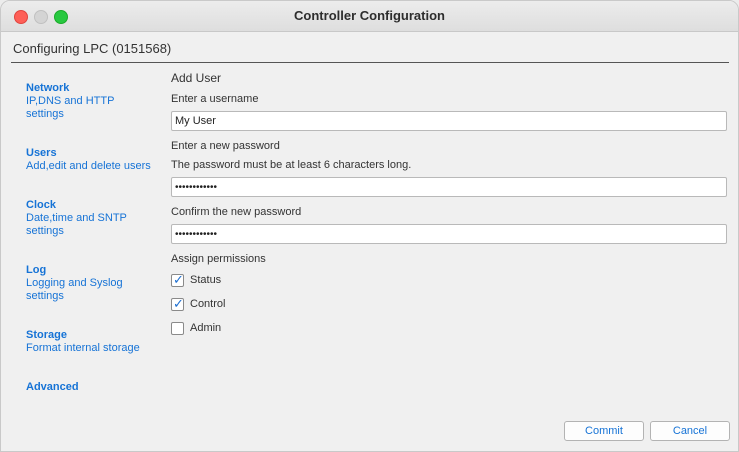 Image resolution: width=739 pixels, height=452 pixels. Describe the element at coordinates (74, 283) in the screenshot. I see `sidebar-item-desc: Logging and Syslog` at that location.